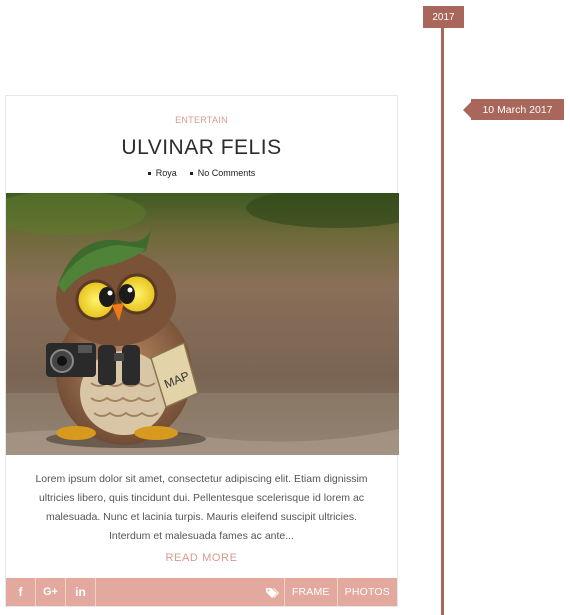  What do you see at coordinates (513, 109) in the screenshot?
I see `timeline-date-flag: 10 March 2017` at bounding box center [513, 109].